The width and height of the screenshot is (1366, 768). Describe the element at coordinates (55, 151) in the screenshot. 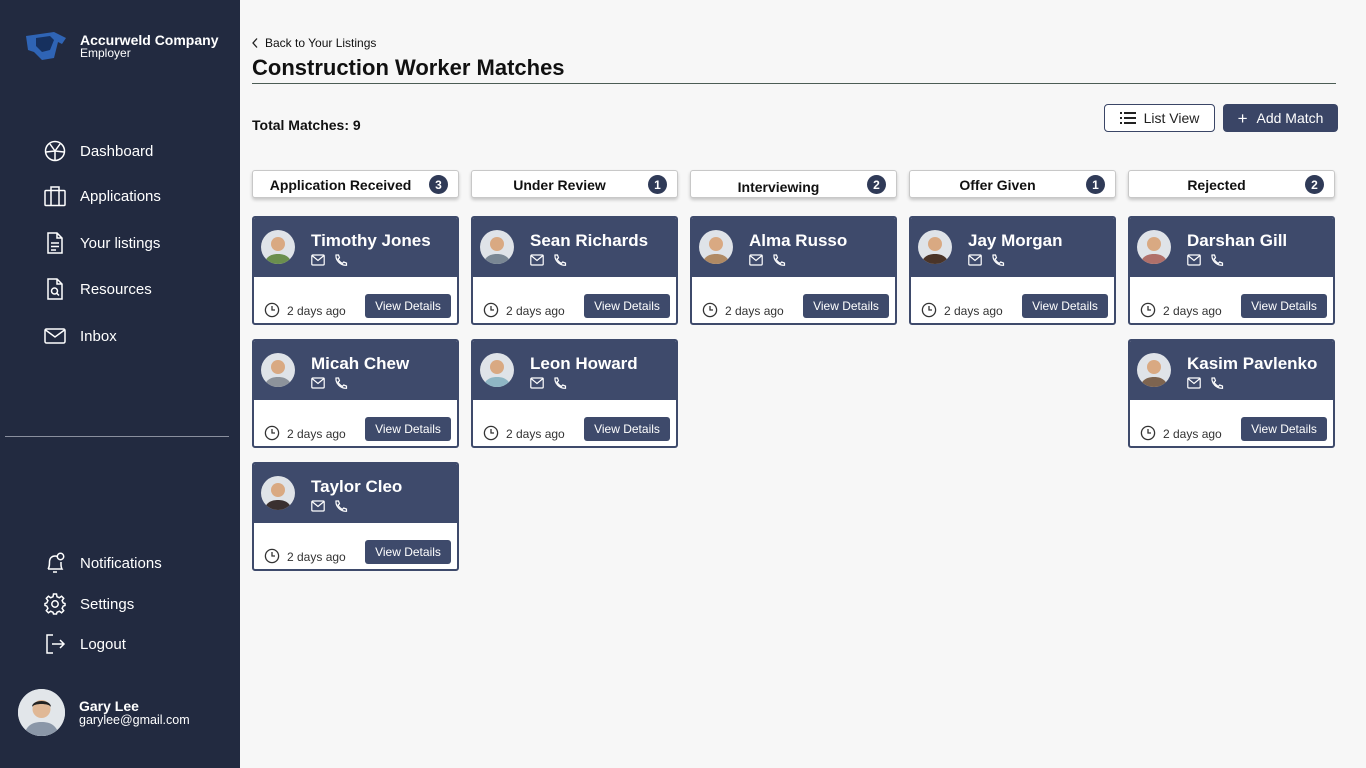

I see `dashboard-icon` at that location.